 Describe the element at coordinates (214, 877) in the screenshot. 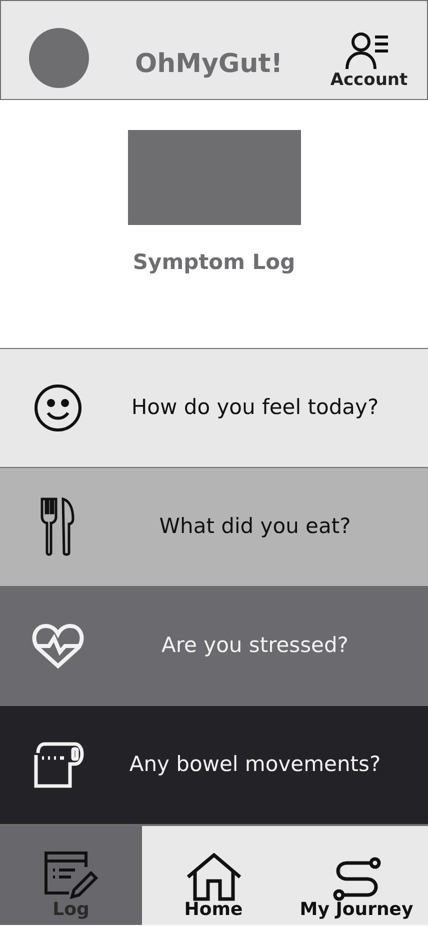

I see `home-icon` at that location.